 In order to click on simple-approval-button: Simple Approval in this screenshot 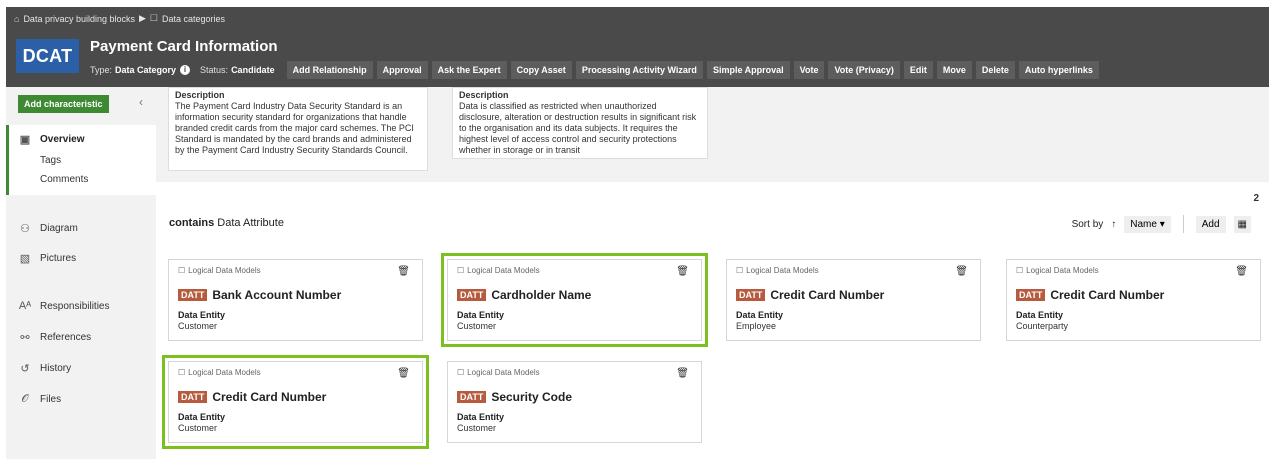, I will do `click(748, 70)`.